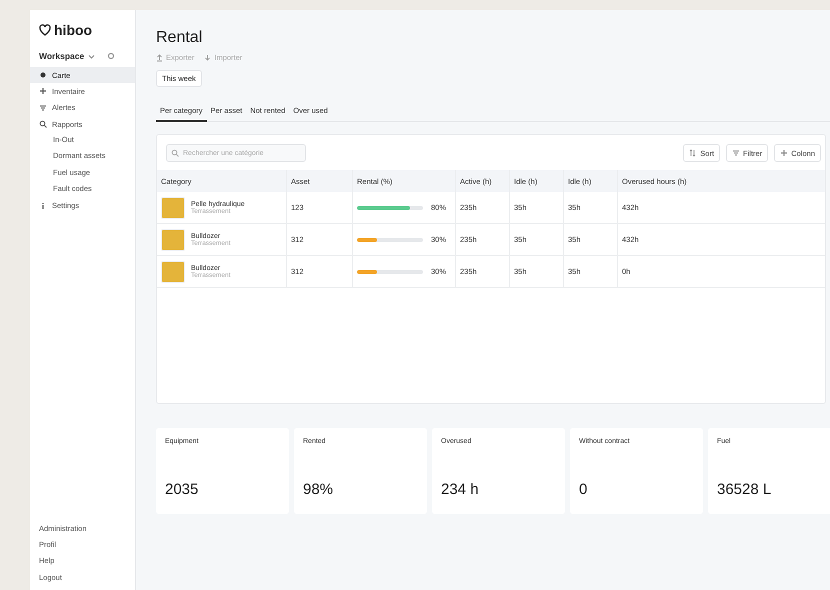  What do you see at coordinates (744, 490) in the screenshot?
I see `kpi-value: 36528 L` at bounding box center [744, 490].